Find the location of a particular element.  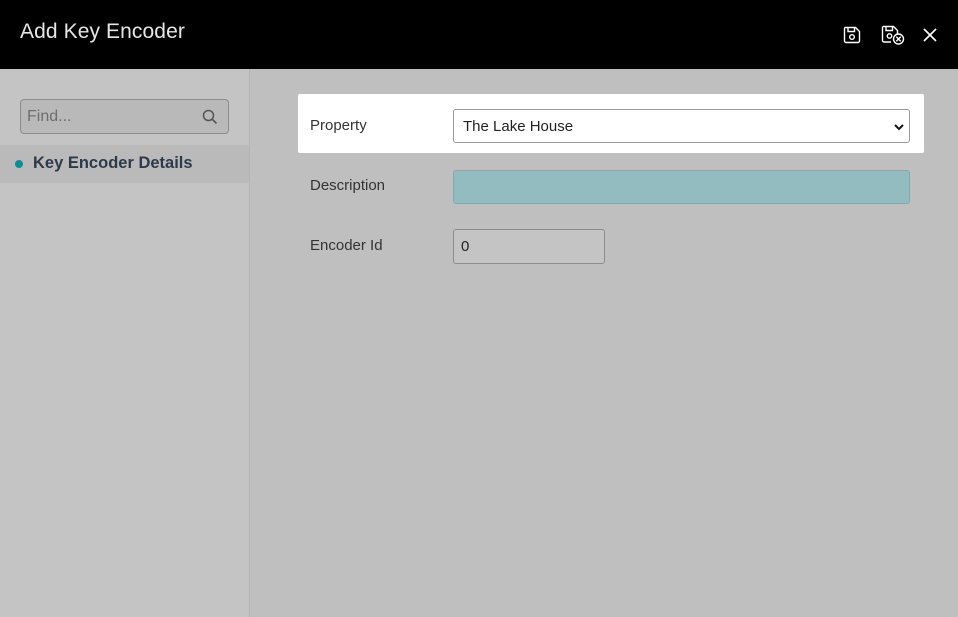

encoder-id-value: 0 is located at coordinates (465, 246).